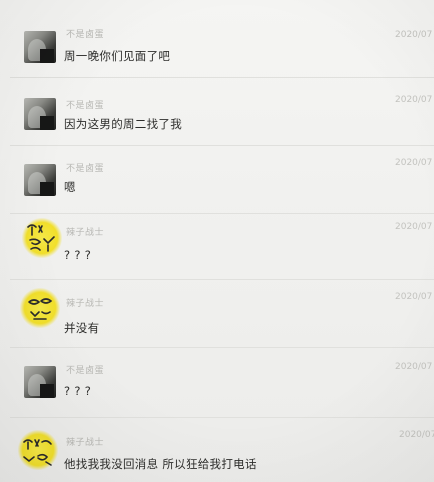  I want to click on message-item: 不是卤蛋 周一晚你们见面了吧 2020/07, so click(217, 44).